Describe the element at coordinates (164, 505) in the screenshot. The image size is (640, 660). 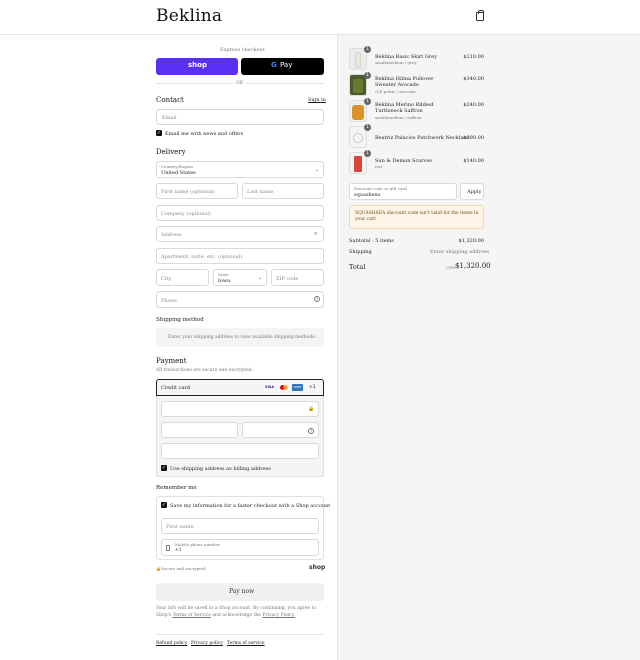
I see `save-info-checkbox: ✓` at that location.